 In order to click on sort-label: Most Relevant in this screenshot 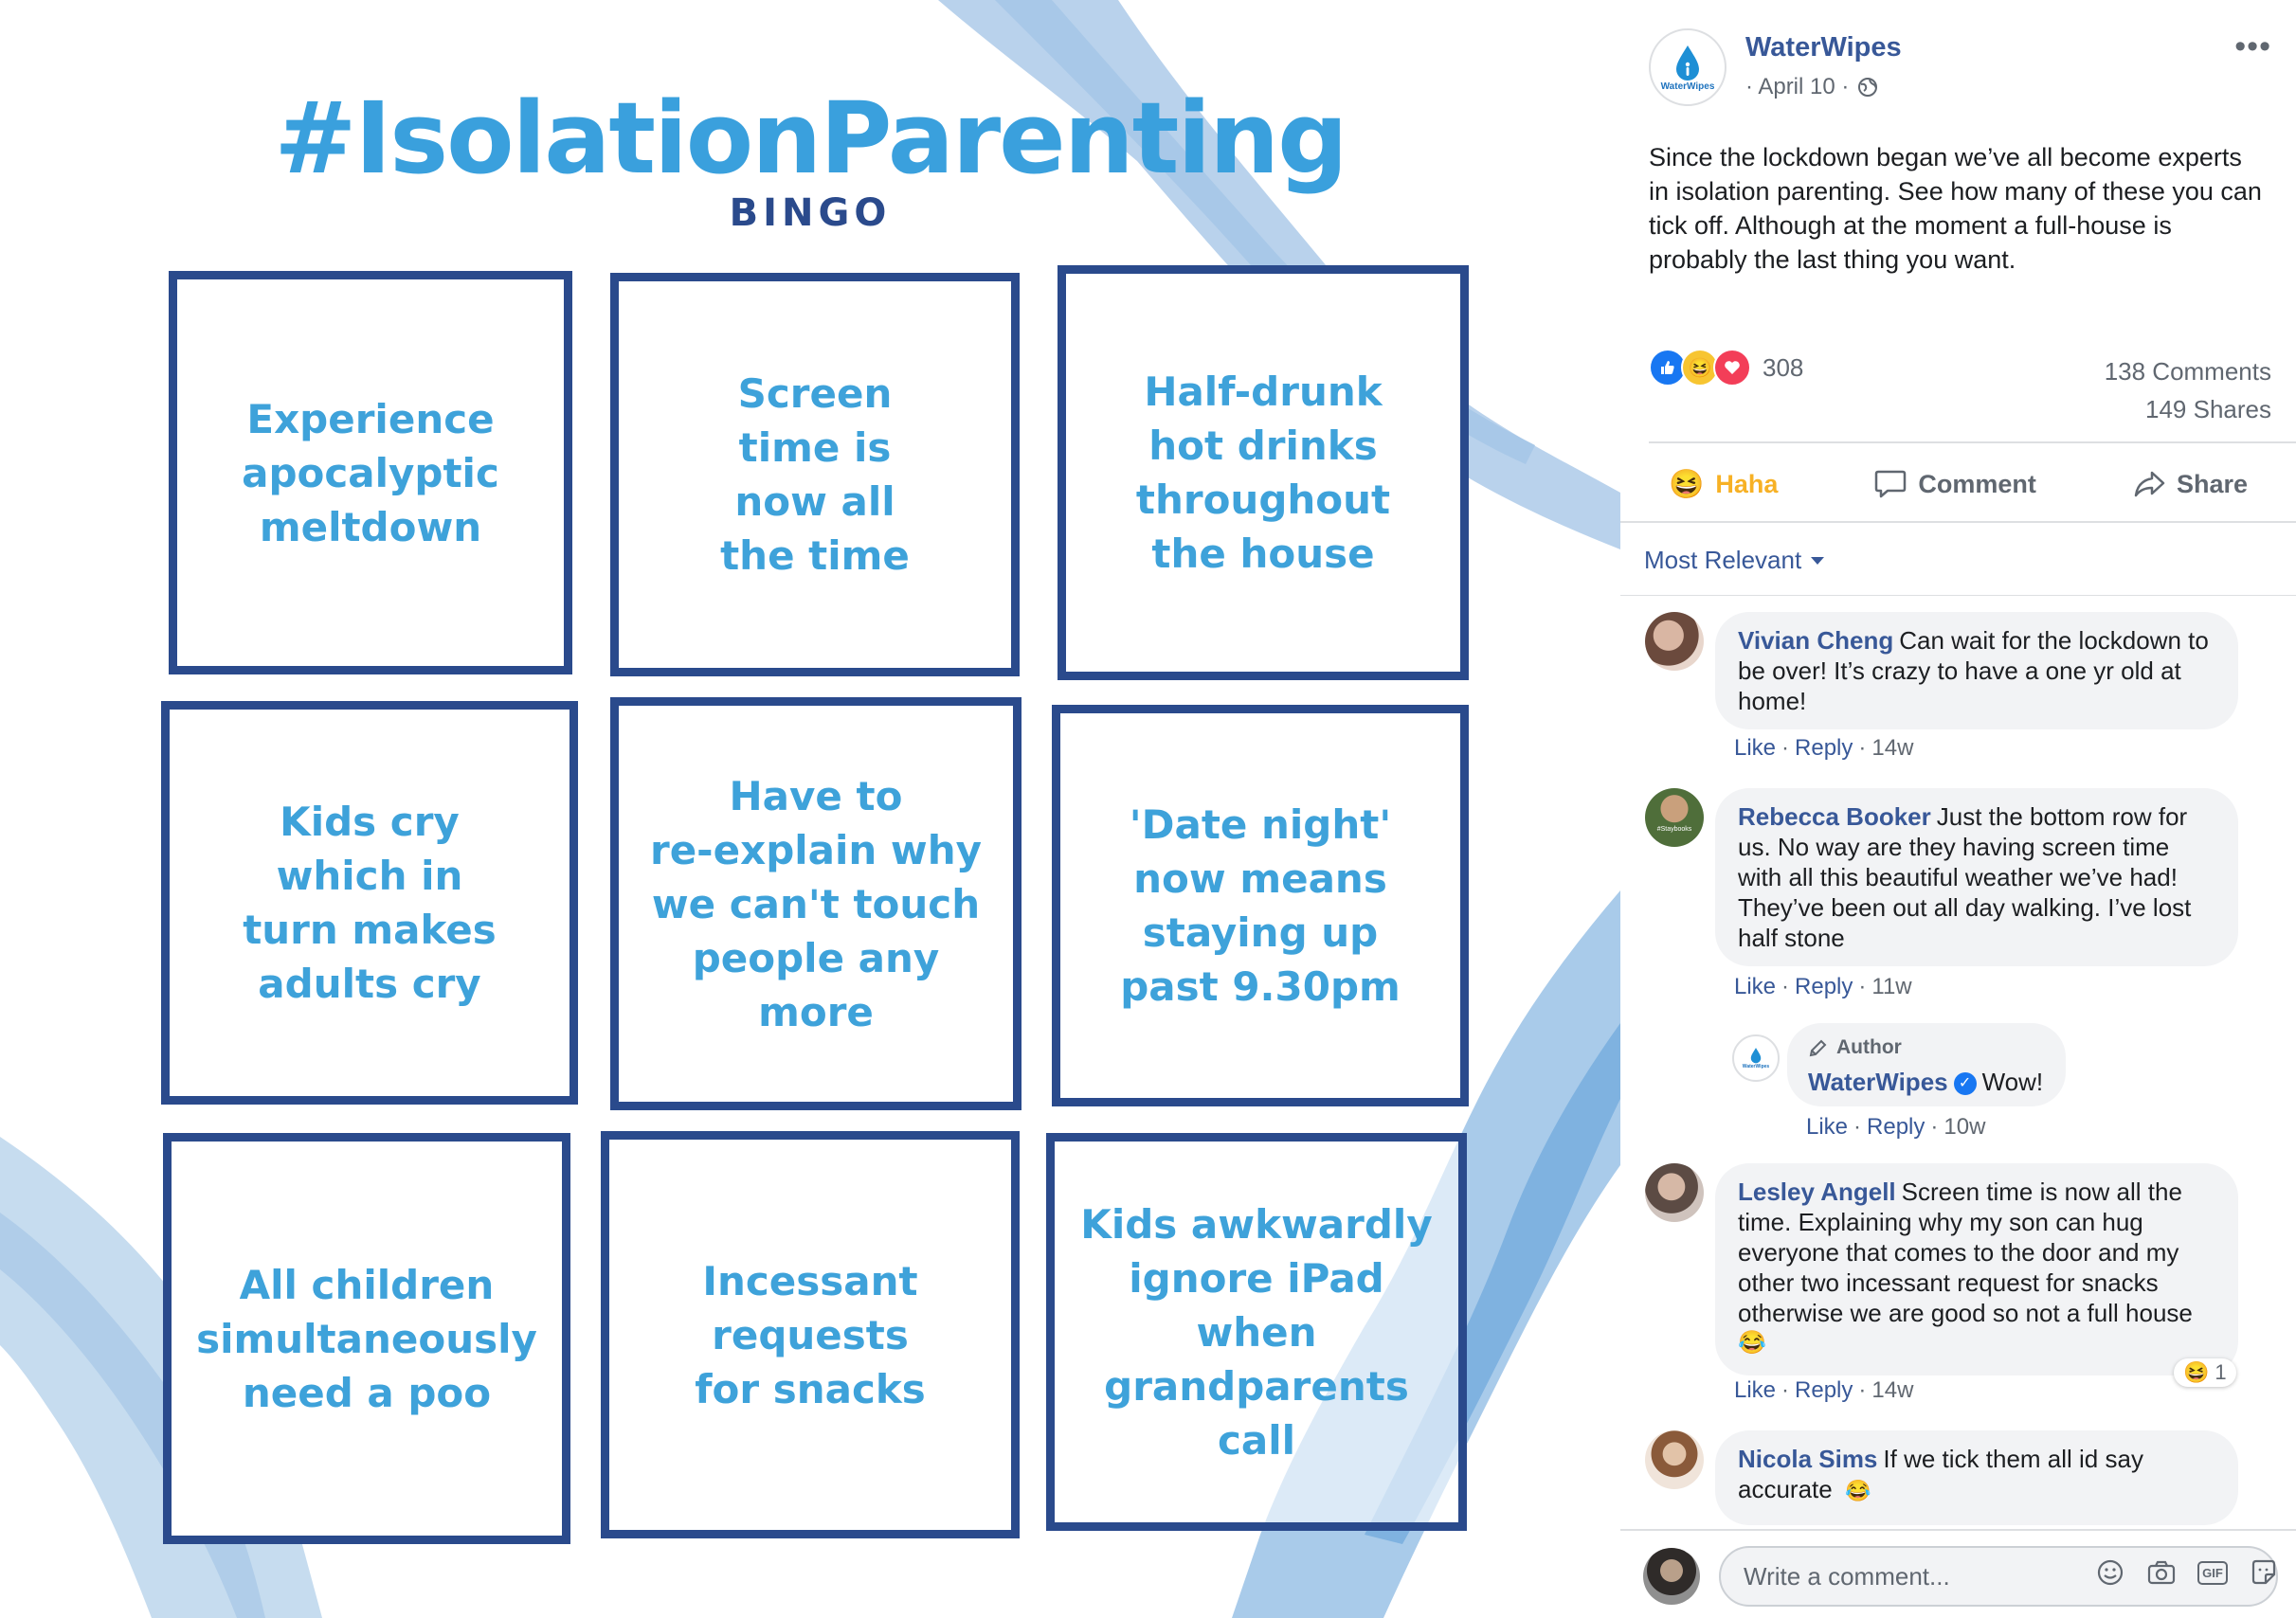, I will do `click(1723, 560)`.